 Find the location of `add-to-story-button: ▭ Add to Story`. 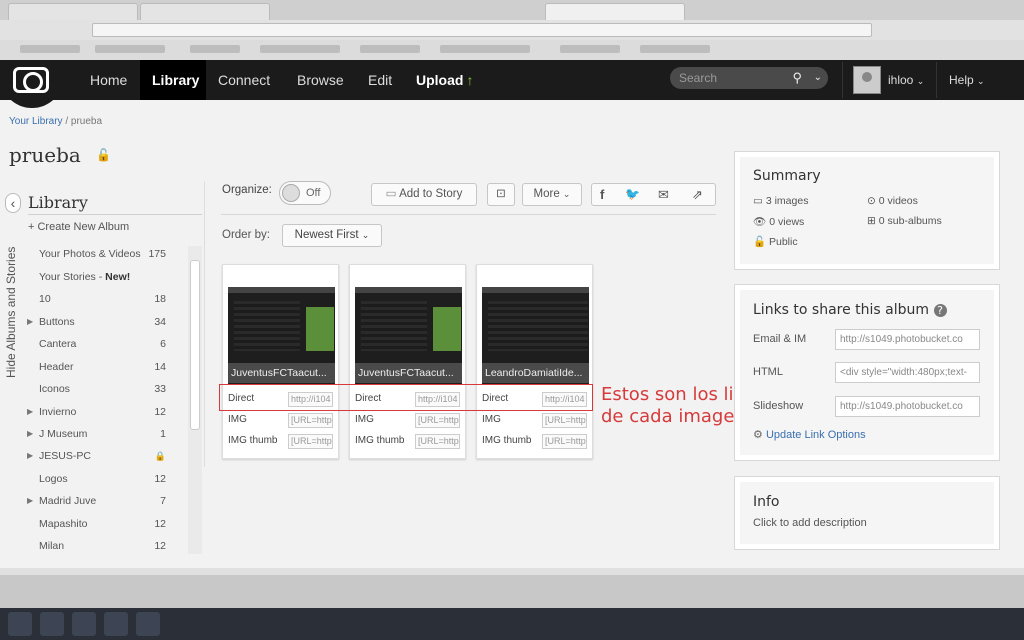

add-to-story-button: ▭ Add to Story is located at coordinates (424, 194).